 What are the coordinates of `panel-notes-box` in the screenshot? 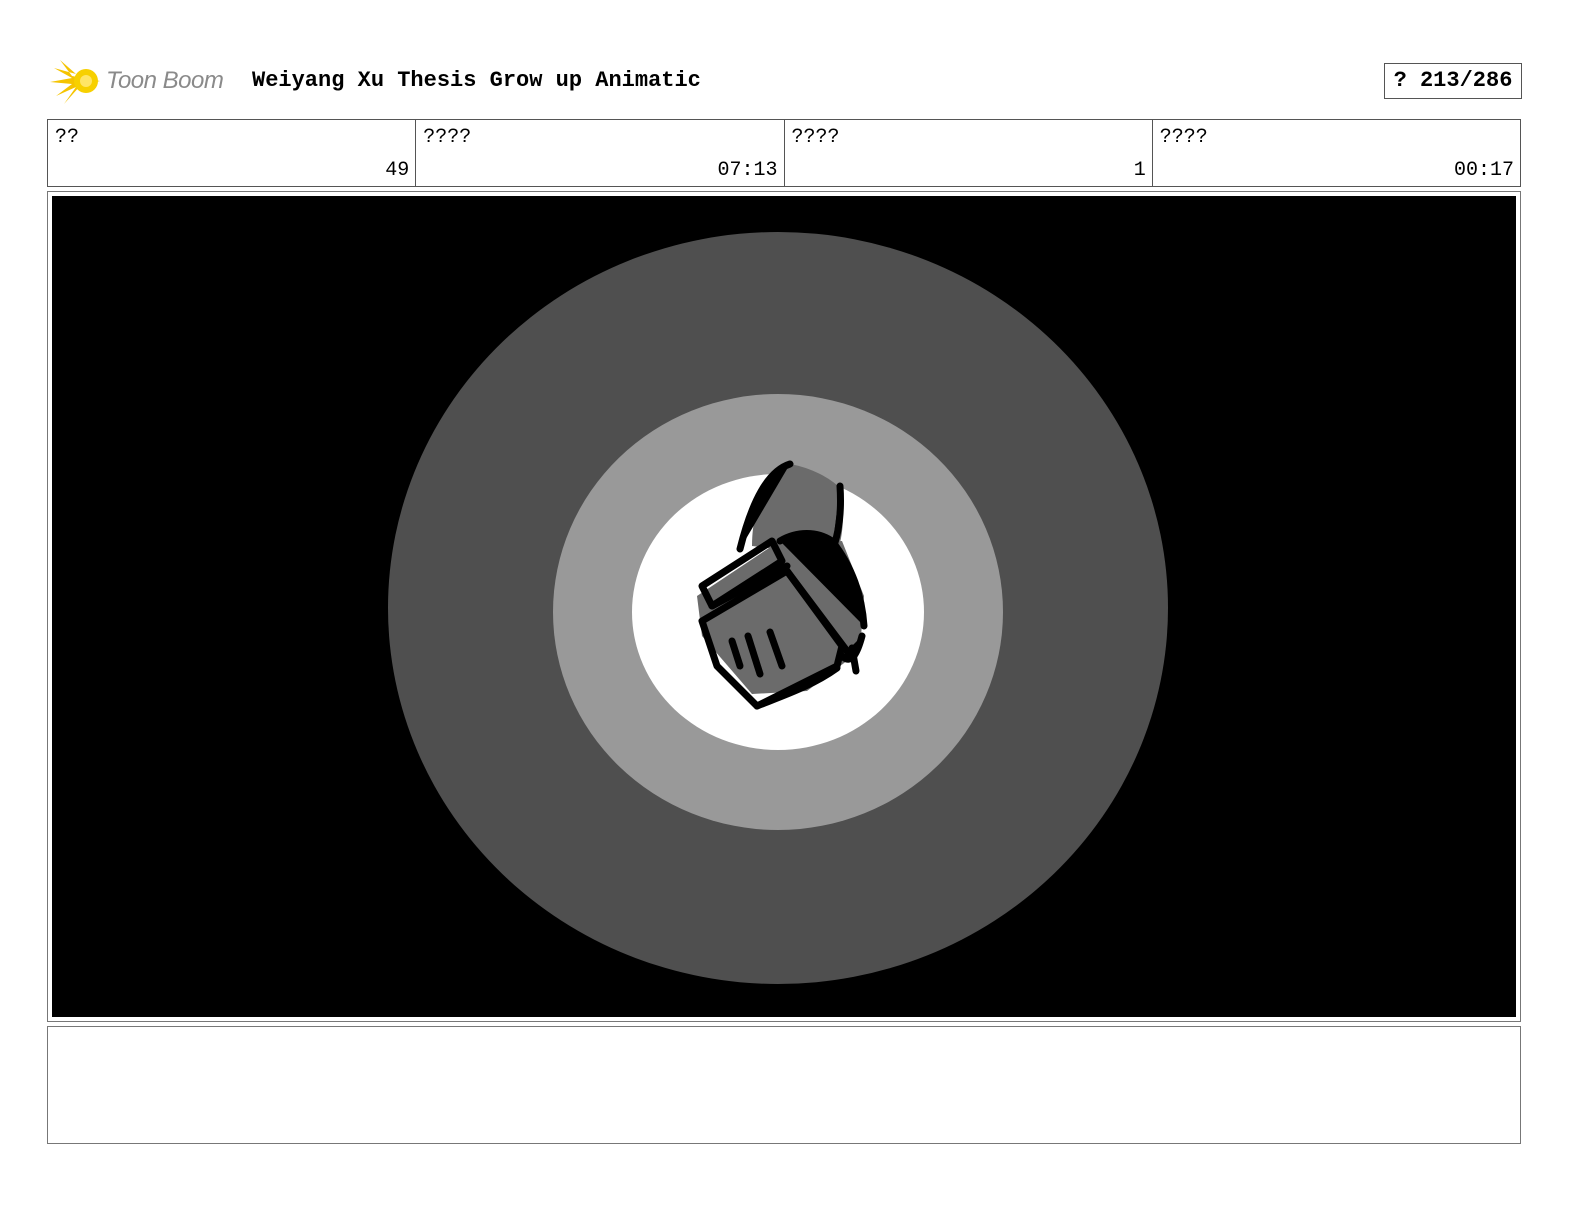 It's located at (784, 1085).